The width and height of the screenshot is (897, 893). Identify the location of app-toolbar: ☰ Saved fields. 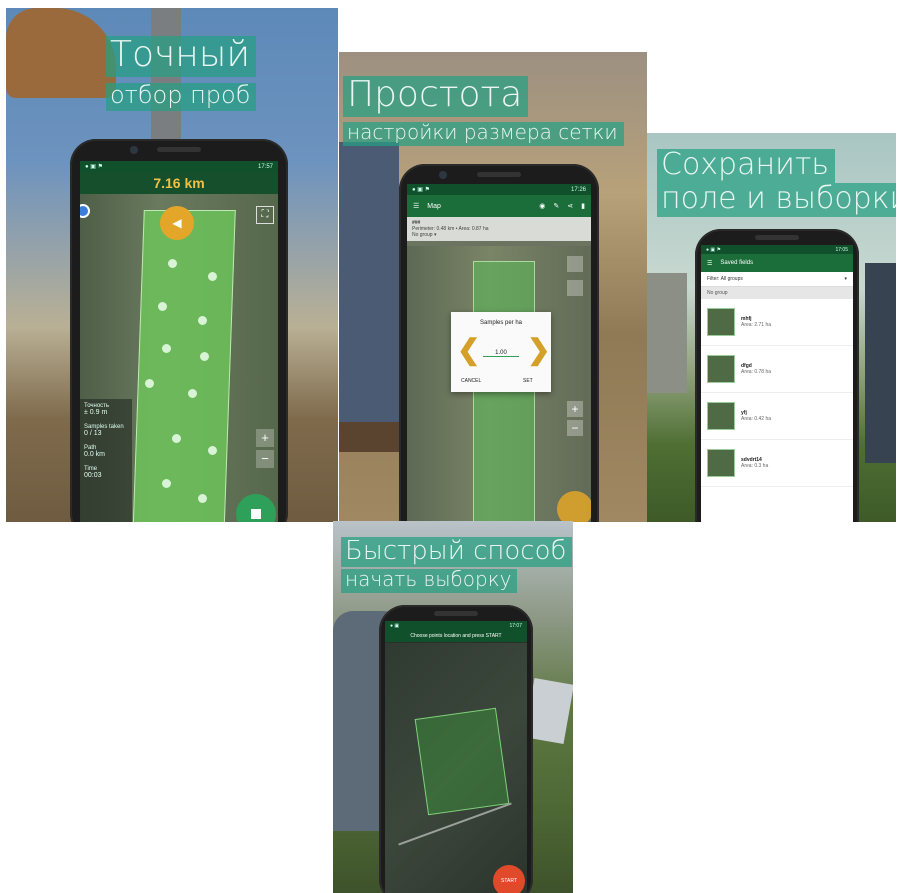
(777, 263).